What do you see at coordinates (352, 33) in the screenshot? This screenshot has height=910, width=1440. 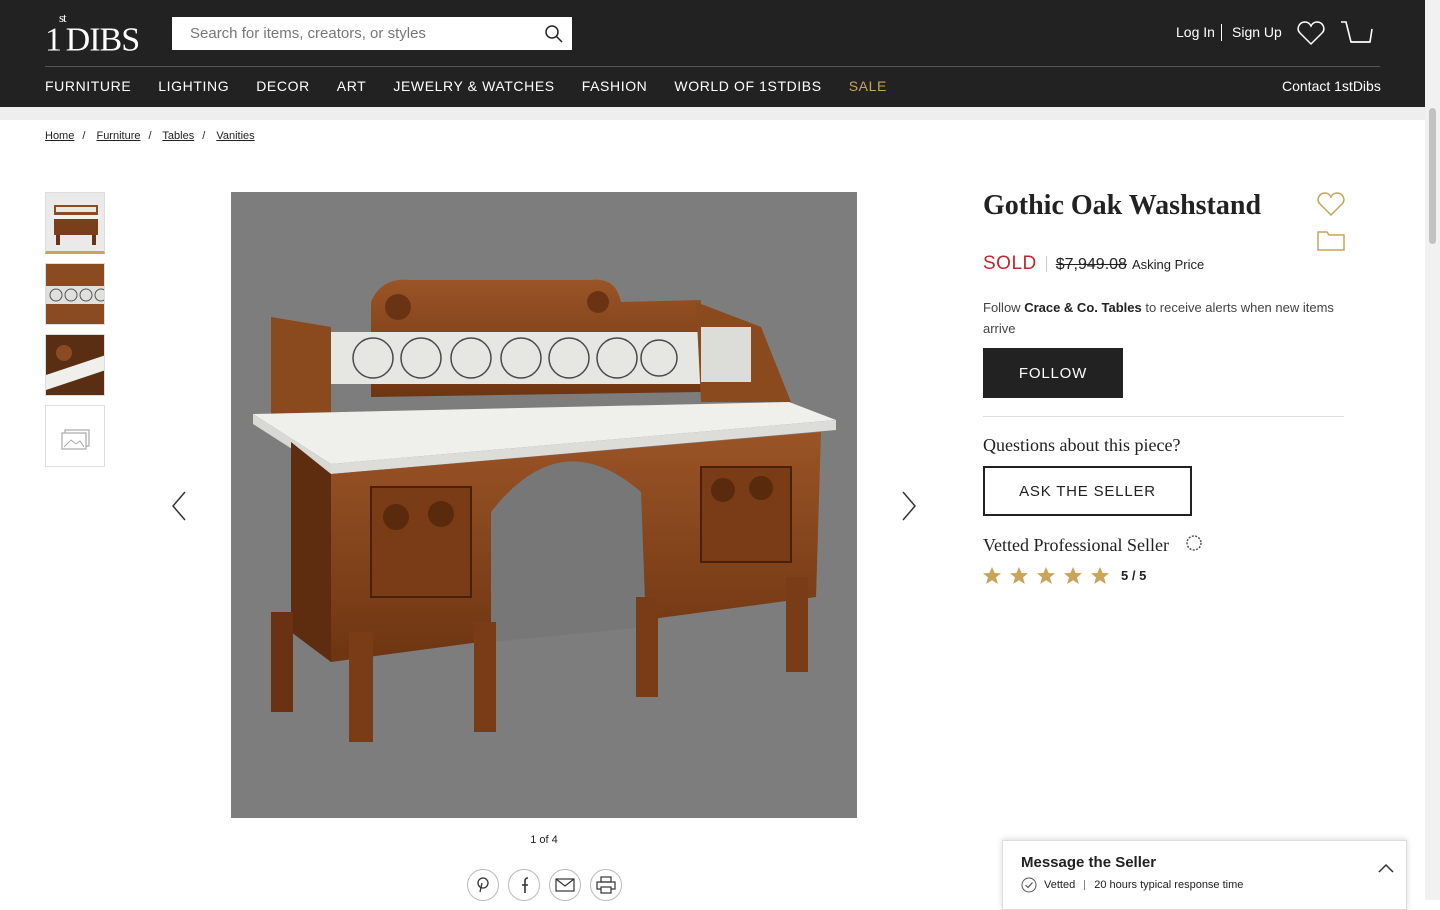 I see `search-input` at bounding box center [352, 33].